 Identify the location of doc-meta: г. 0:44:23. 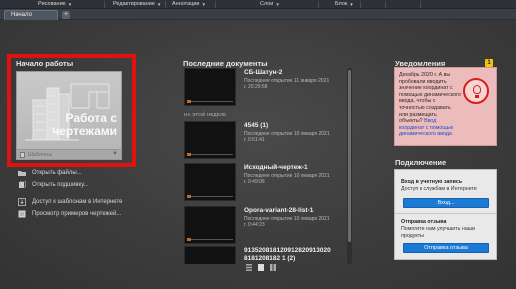
(254, 225).